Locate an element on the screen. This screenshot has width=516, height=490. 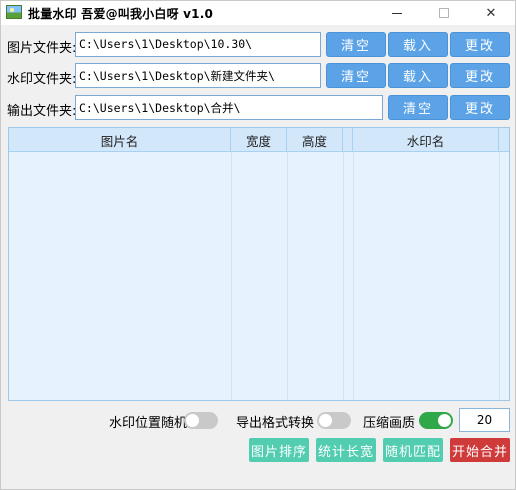
image-folder-clear-button: 清空 is located at coordinates (356, 44).